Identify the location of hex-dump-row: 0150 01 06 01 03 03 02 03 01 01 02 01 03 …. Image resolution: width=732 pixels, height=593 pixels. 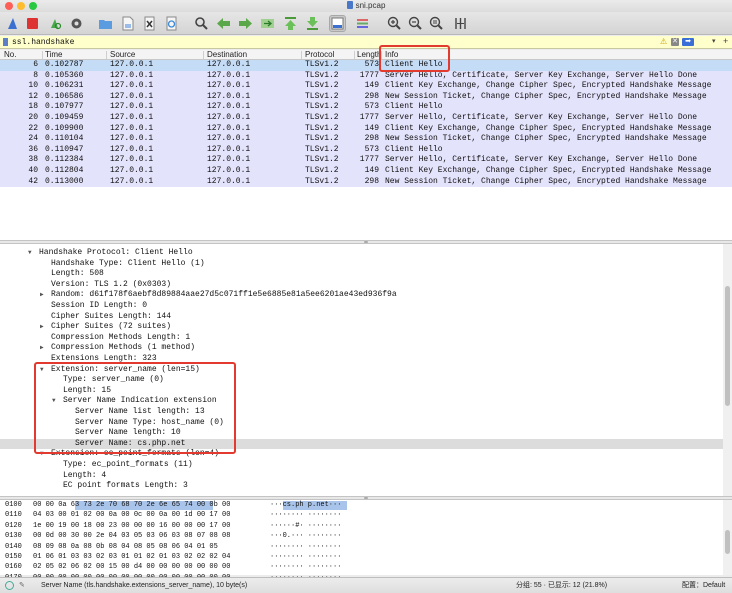
(361, 557).